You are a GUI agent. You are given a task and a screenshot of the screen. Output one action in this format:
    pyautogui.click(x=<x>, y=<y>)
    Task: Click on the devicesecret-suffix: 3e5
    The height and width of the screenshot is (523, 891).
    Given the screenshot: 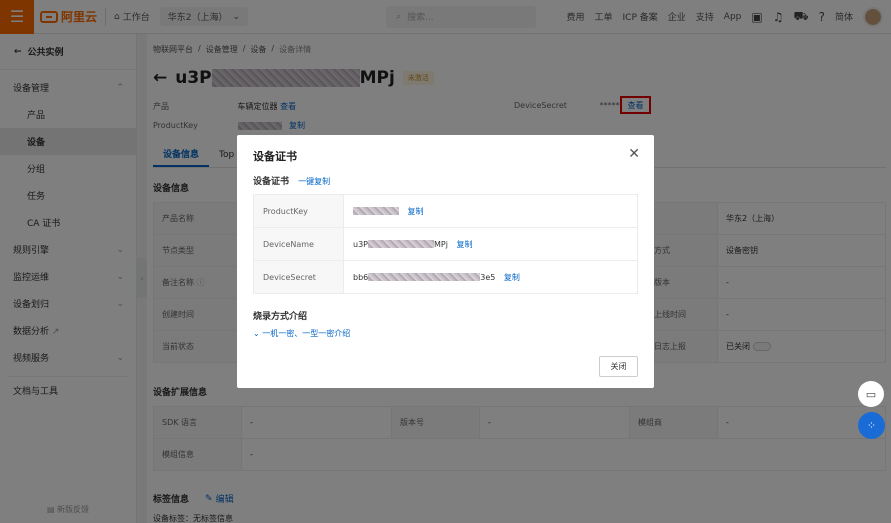 What is the action you would take?
    pyautogui.click(x=488, y=277)
    